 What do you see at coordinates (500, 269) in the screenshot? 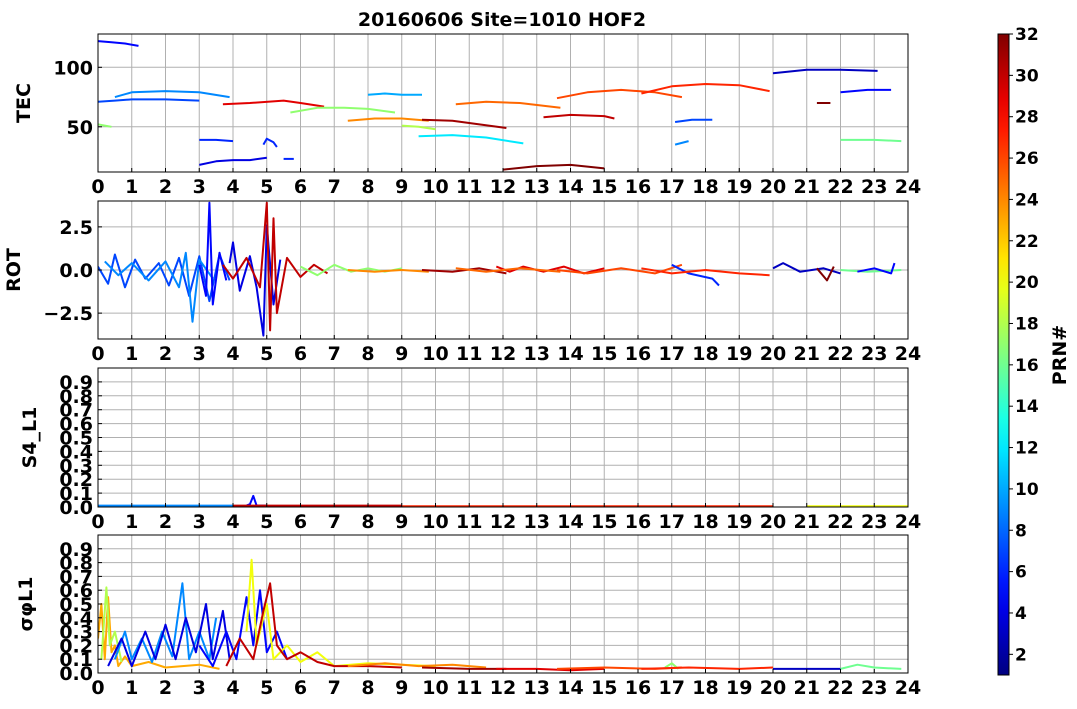
I see `series-group` at bounding box center [500, 269].